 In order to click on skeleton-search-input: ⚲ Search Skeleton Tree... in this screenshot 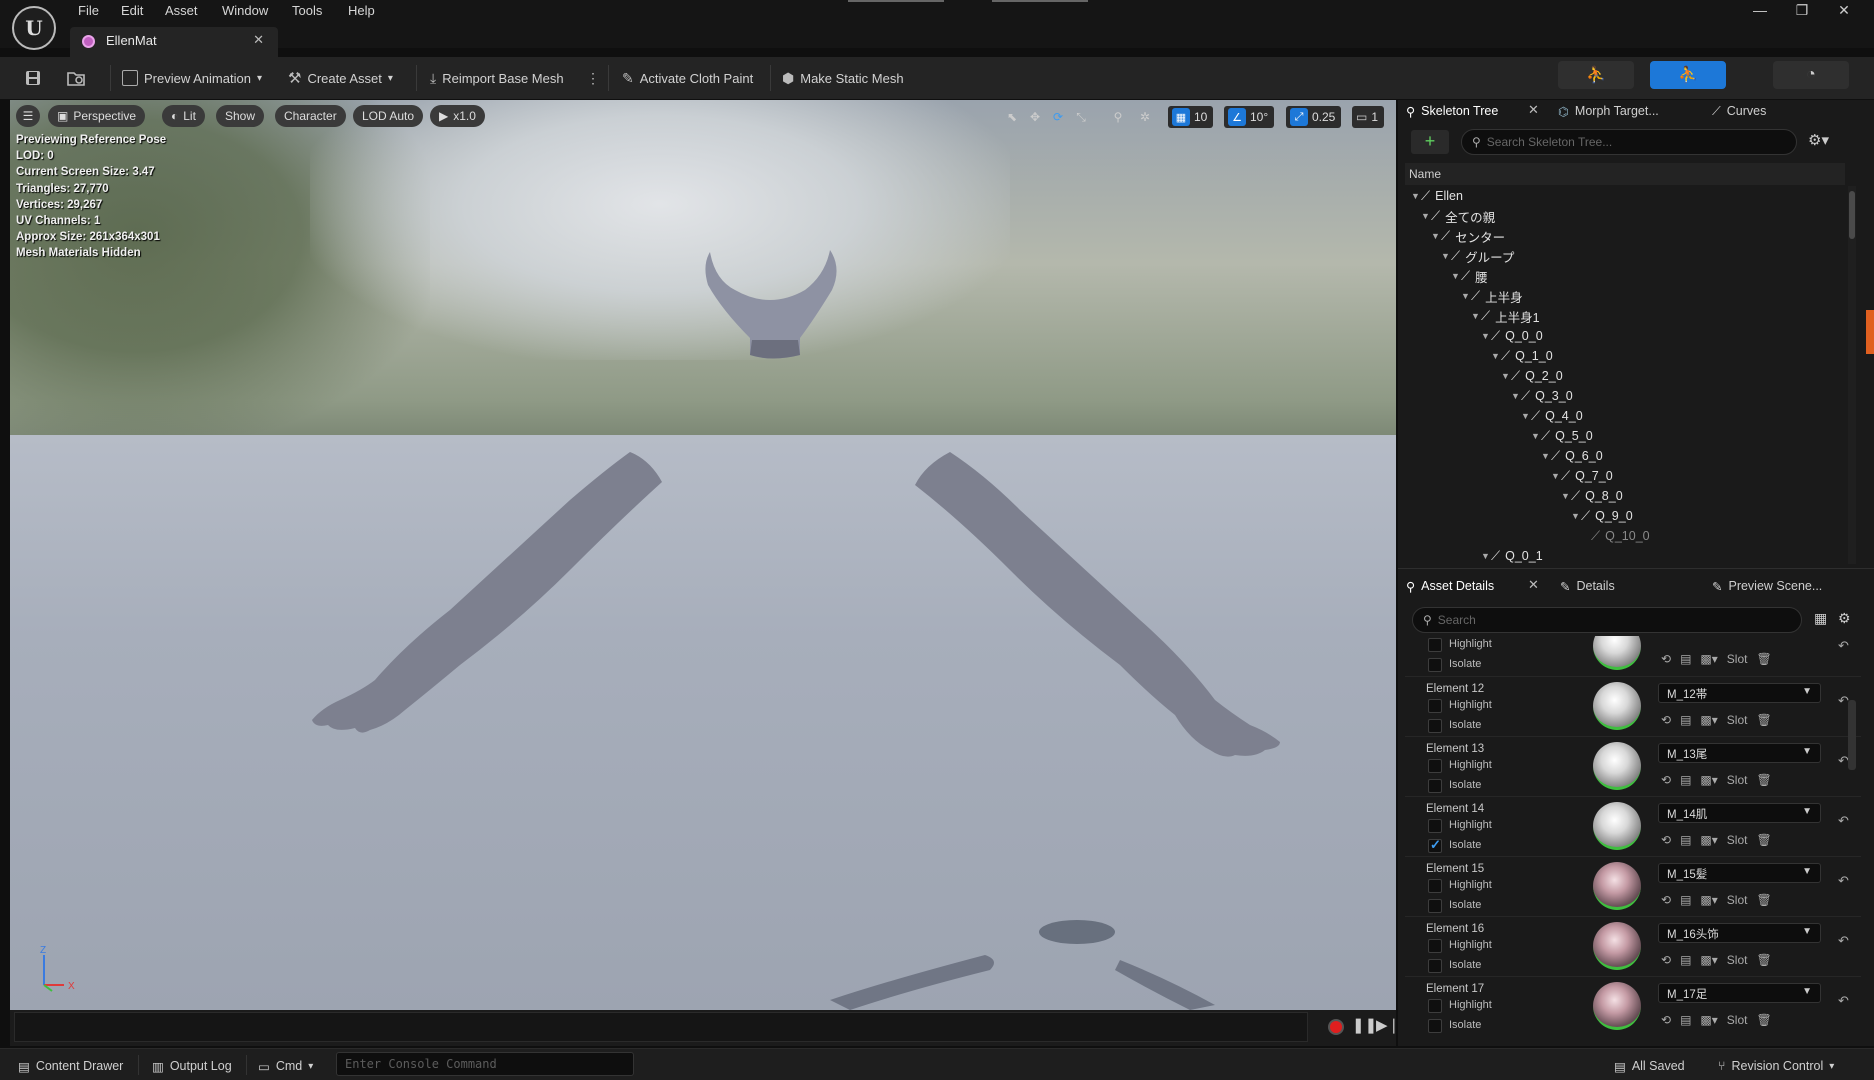, I will do `click(1629, 142)`.